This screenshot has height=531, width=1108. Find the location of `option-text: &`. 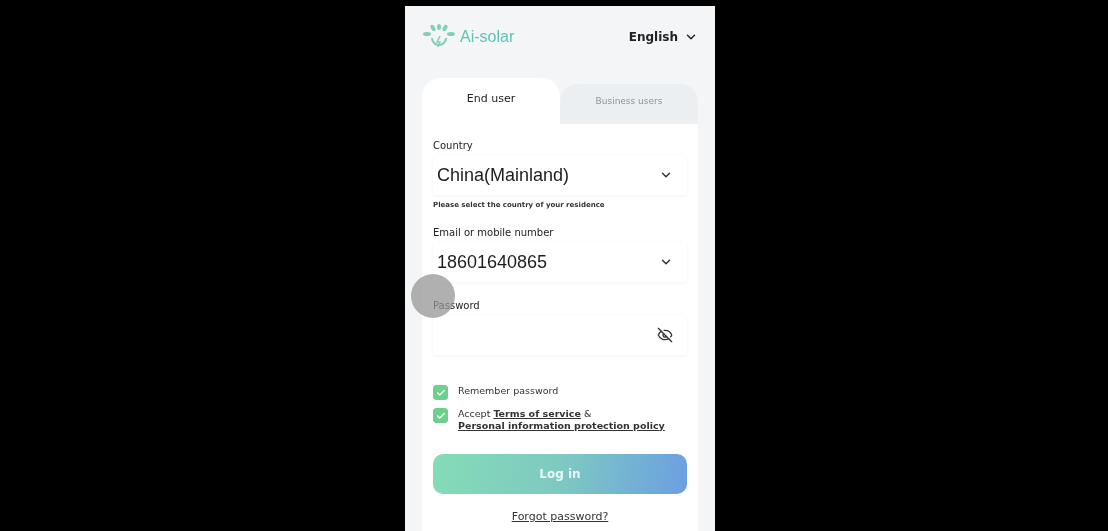

option-text: & is located at coordinates (587, 413).